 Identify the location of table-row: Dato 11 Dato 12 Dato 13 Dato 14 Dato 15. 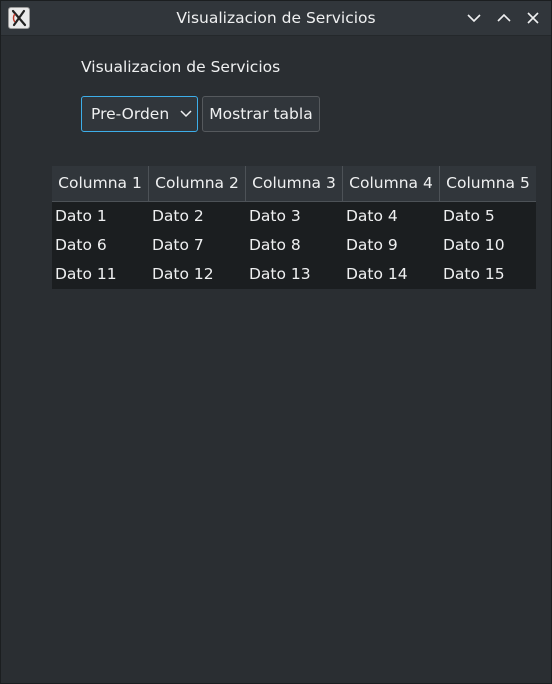
(294, 274).